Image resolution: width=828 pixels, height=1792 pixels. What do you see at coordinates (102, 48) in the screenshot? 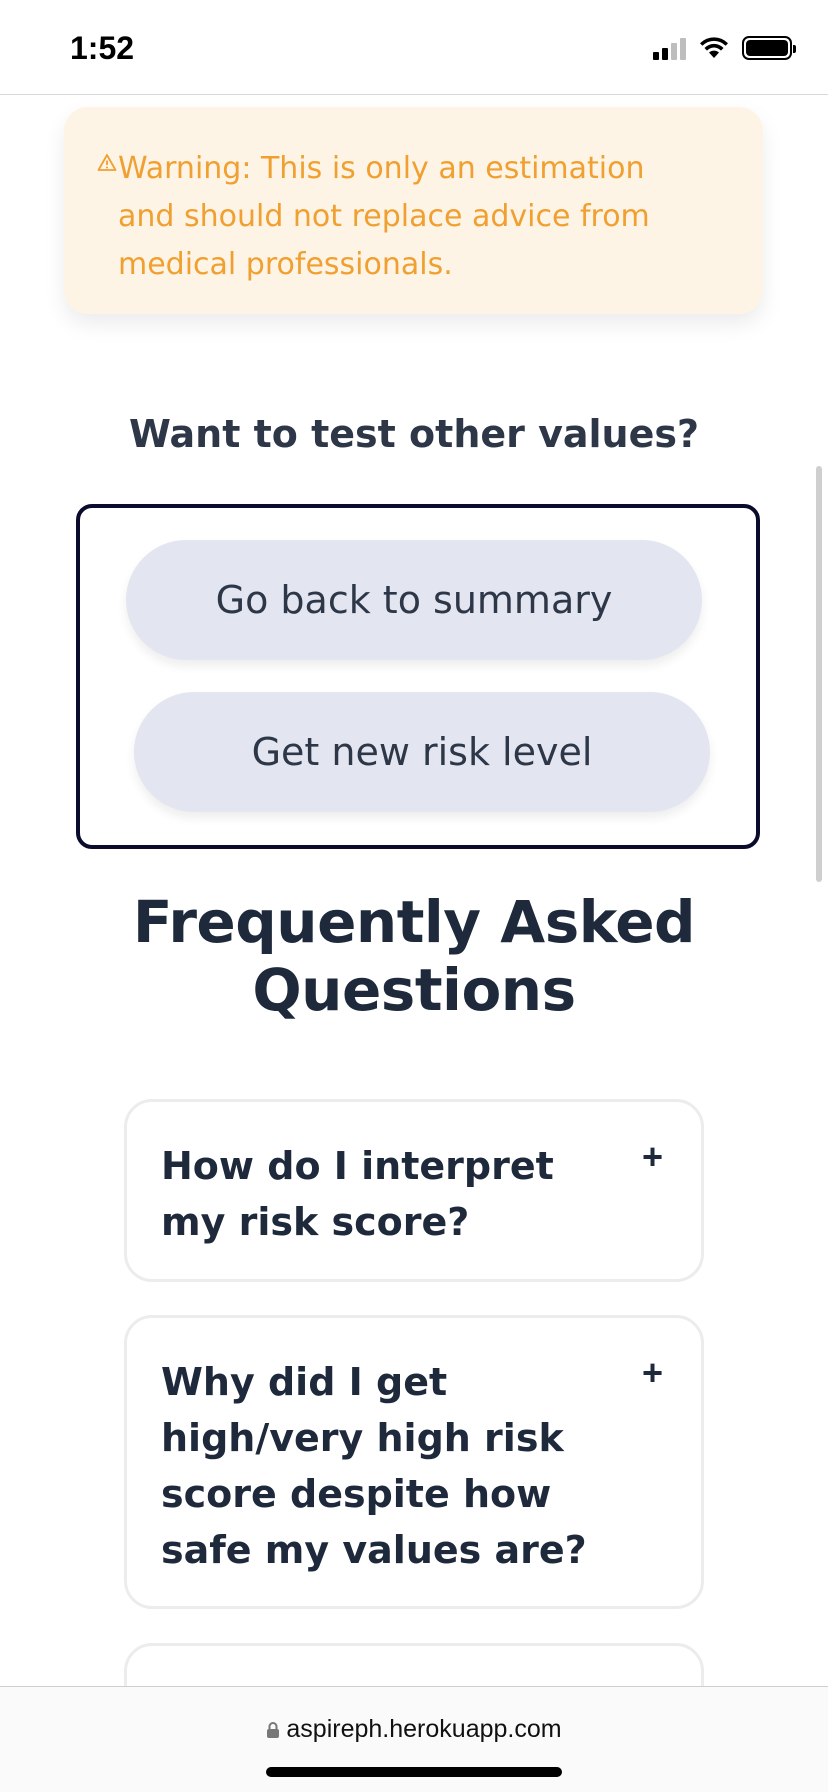
I see `status-time: 1:52` at bounding box center [102, 48].